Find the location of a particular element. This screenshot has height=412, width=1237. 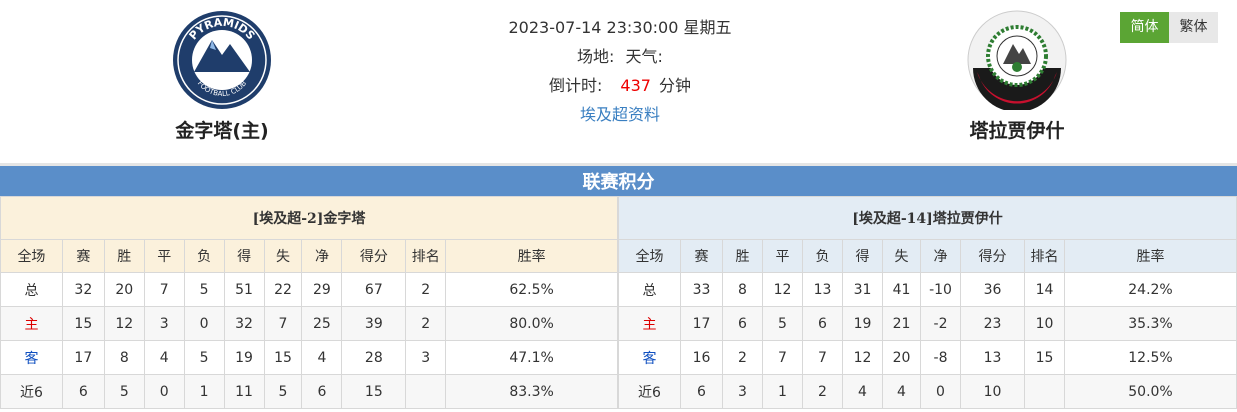

countdown-unit: 分钟 is located at coordinates (674, 85).